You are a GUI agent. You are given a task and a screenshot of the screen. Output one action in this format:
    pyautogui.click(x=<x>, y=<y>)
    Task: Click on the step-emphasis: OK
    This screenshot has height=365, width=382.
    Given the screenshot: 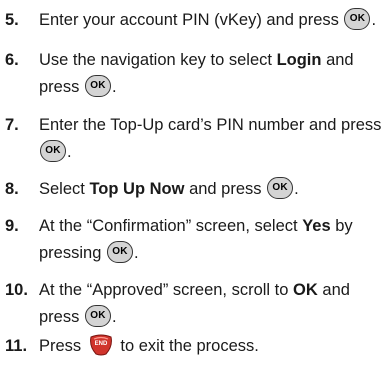 What is the action you would take?
    pyautogui.click(x=305, y=290)
    